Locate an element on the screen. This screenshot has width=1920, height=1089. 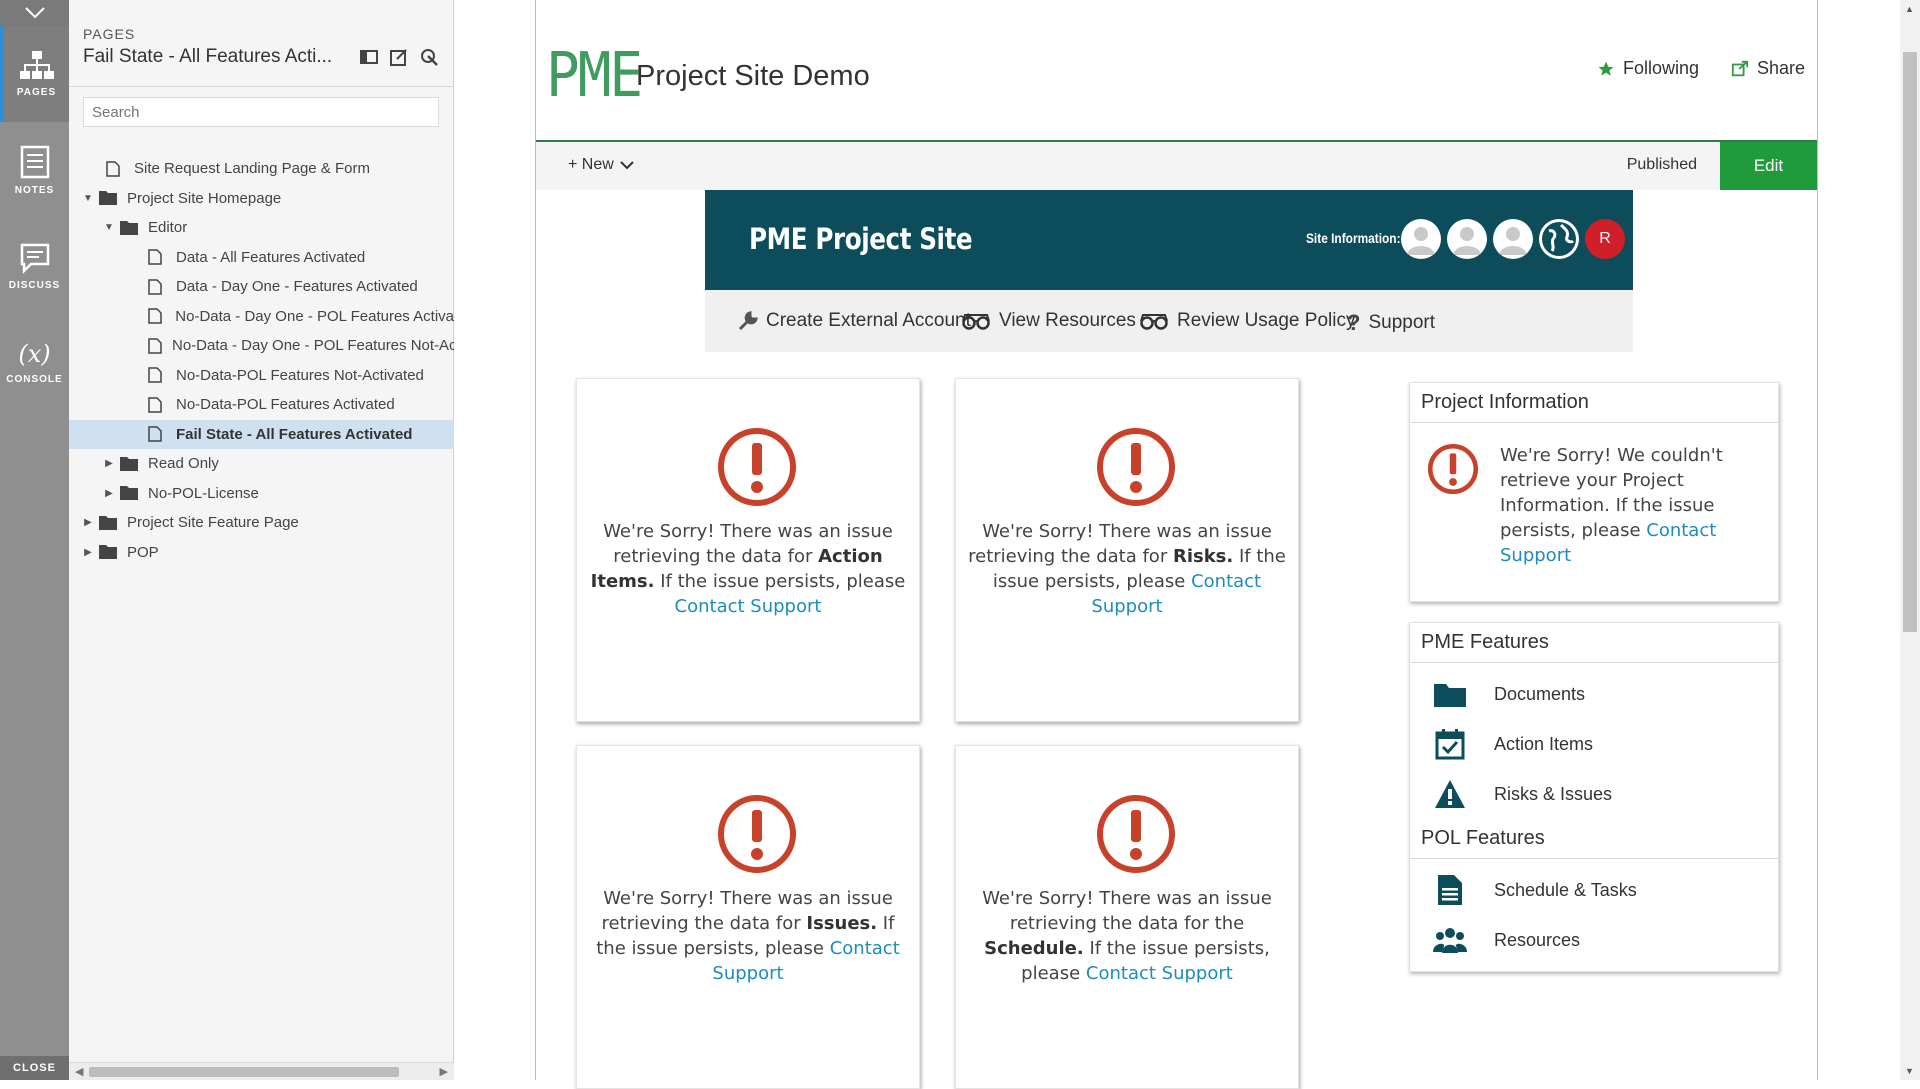
tree-folder: ▼ Project Site Homepage is located at coordinates (261, 199).